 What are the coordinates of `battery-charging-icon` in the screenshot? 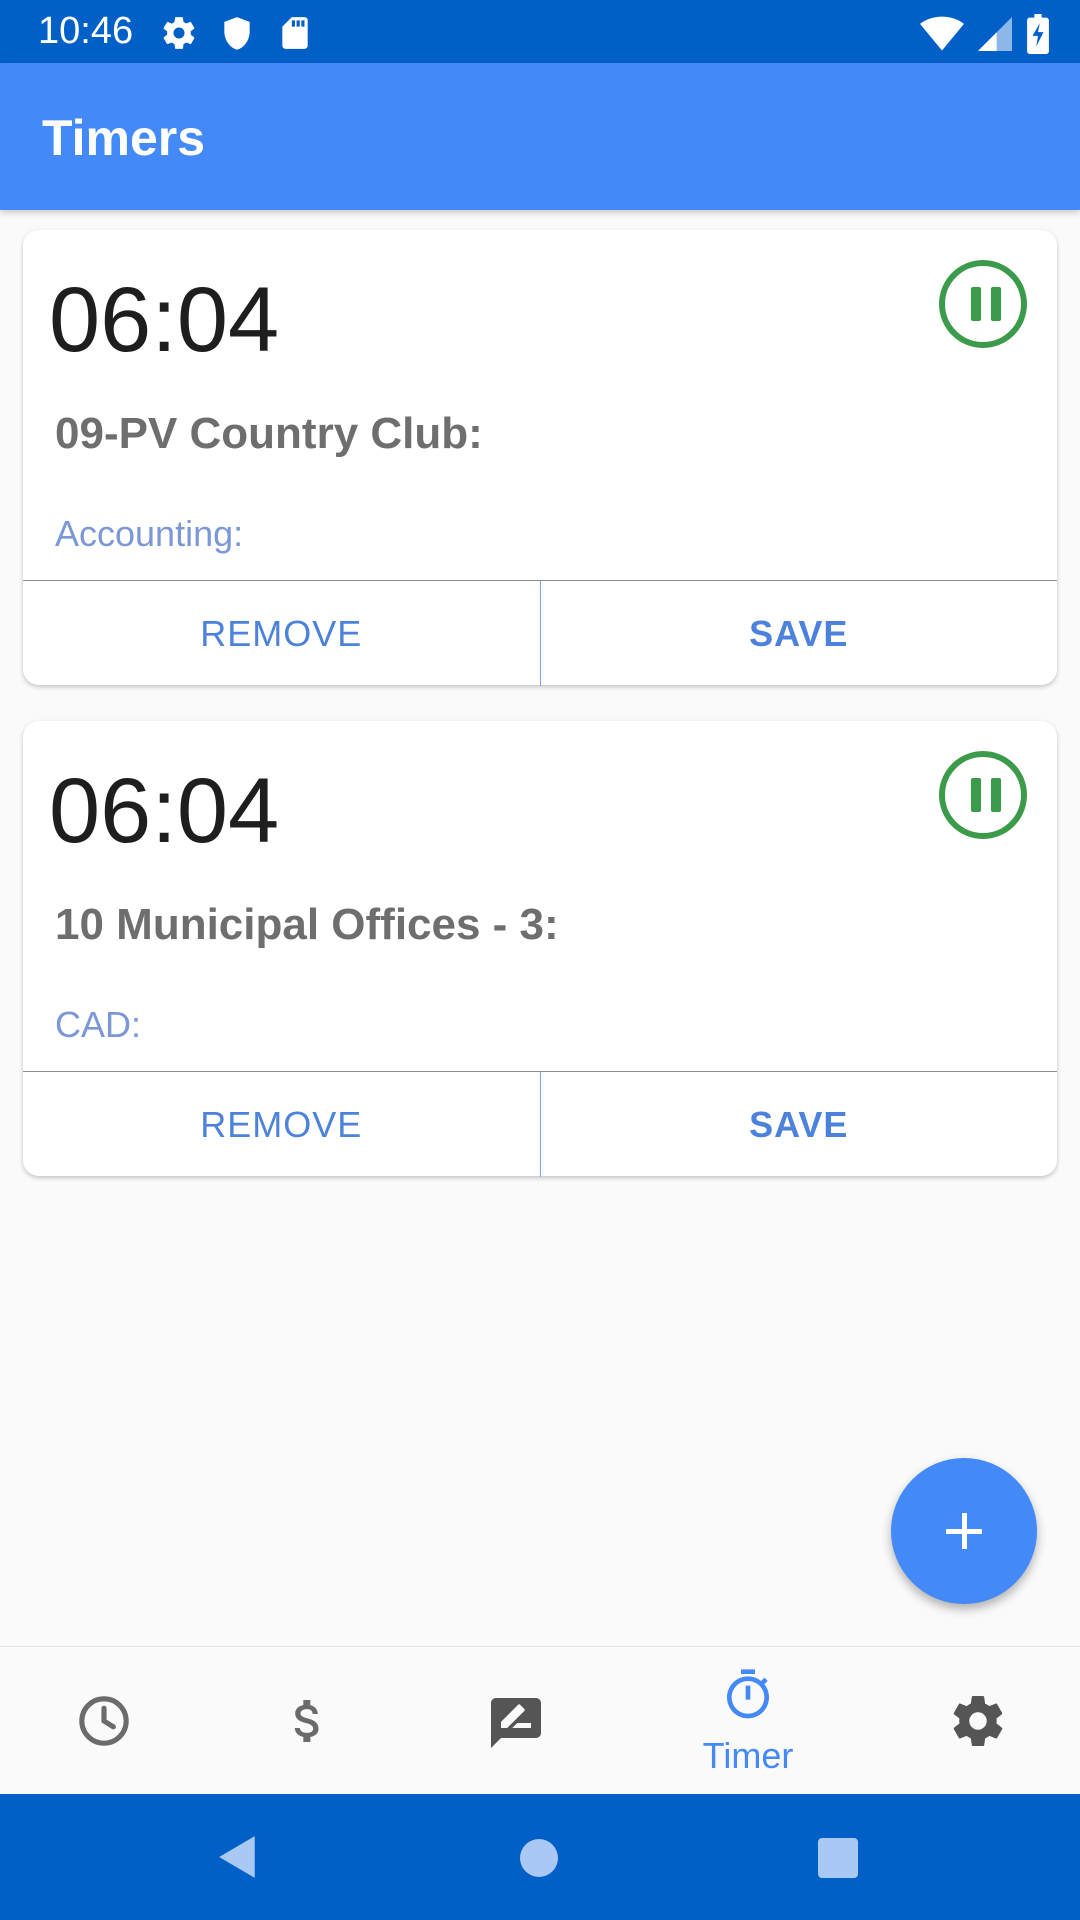 It's located at (1038, 34).